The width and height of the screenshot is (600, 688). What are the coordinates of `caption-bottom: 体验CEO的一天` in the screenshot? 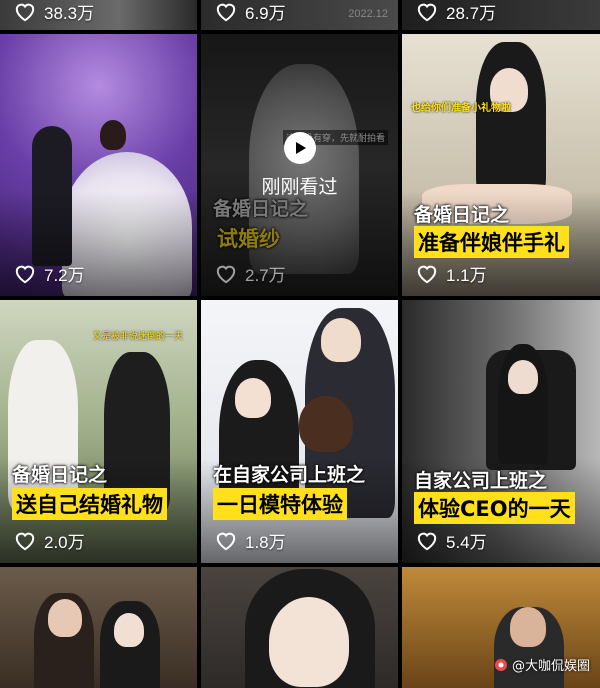 It's located at (494, 508).